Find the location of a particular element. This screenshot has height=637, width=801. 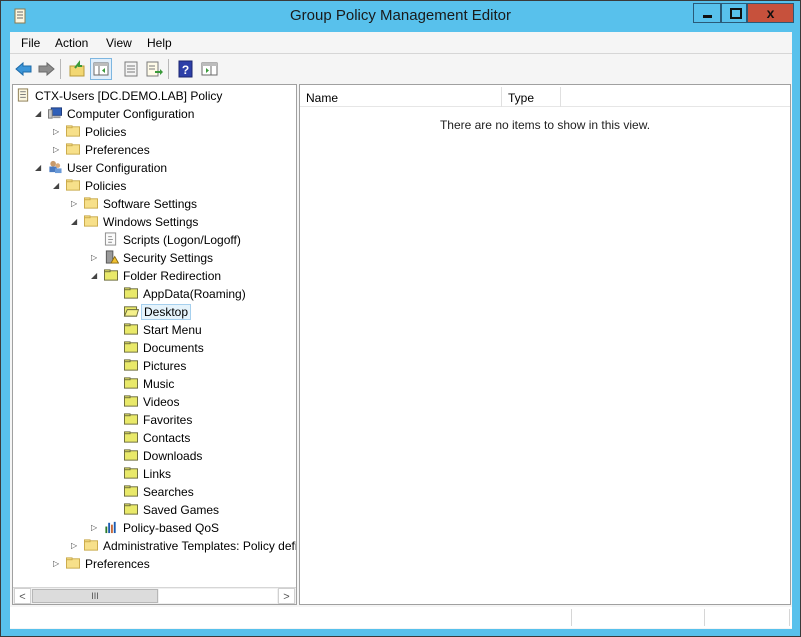

close-button: x is located at coordinates (770, 13).